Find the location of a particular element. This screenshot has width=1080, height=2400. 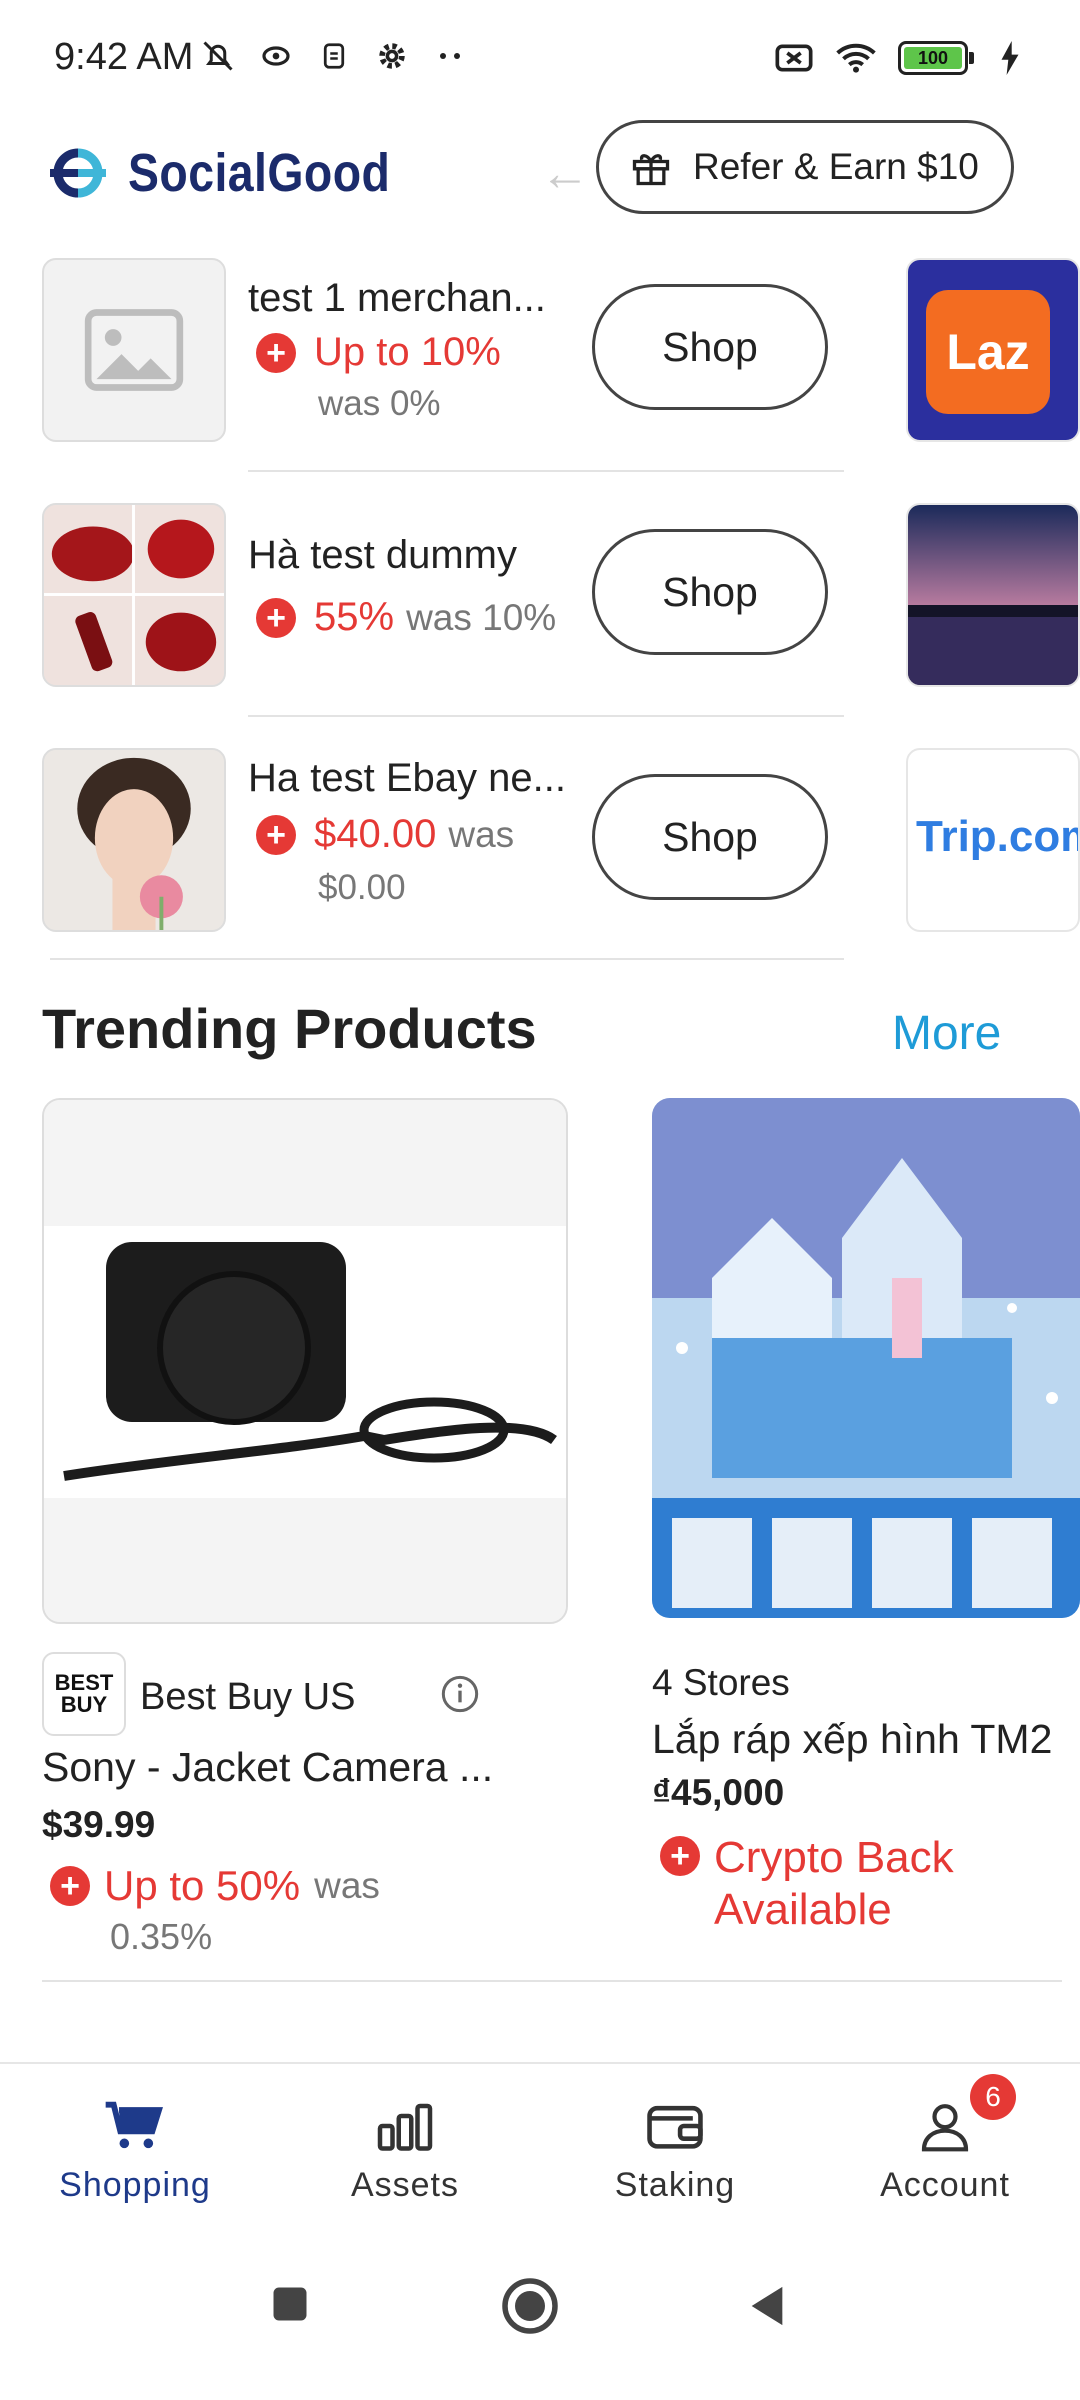

merchant-rate: + 55% was 10% is located at coordinates (406, 617).